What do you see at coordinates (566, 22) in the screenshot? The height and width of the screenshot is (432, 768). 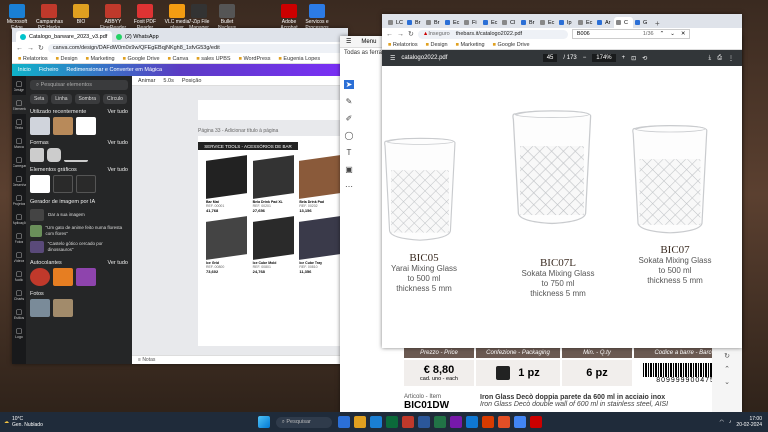 I see `browser-tab: Ip` at bounding box center [566, 22].